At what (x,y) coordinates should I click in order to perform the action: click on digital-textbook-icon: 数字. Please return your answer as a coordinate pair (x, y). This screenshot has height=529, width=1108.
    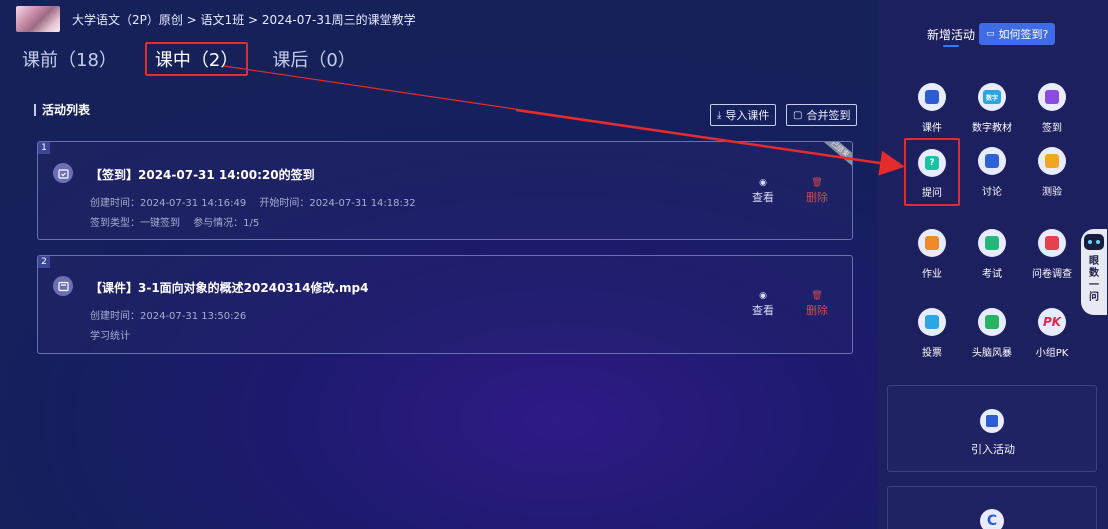
    Looking at the image, I should click on (992, 97).